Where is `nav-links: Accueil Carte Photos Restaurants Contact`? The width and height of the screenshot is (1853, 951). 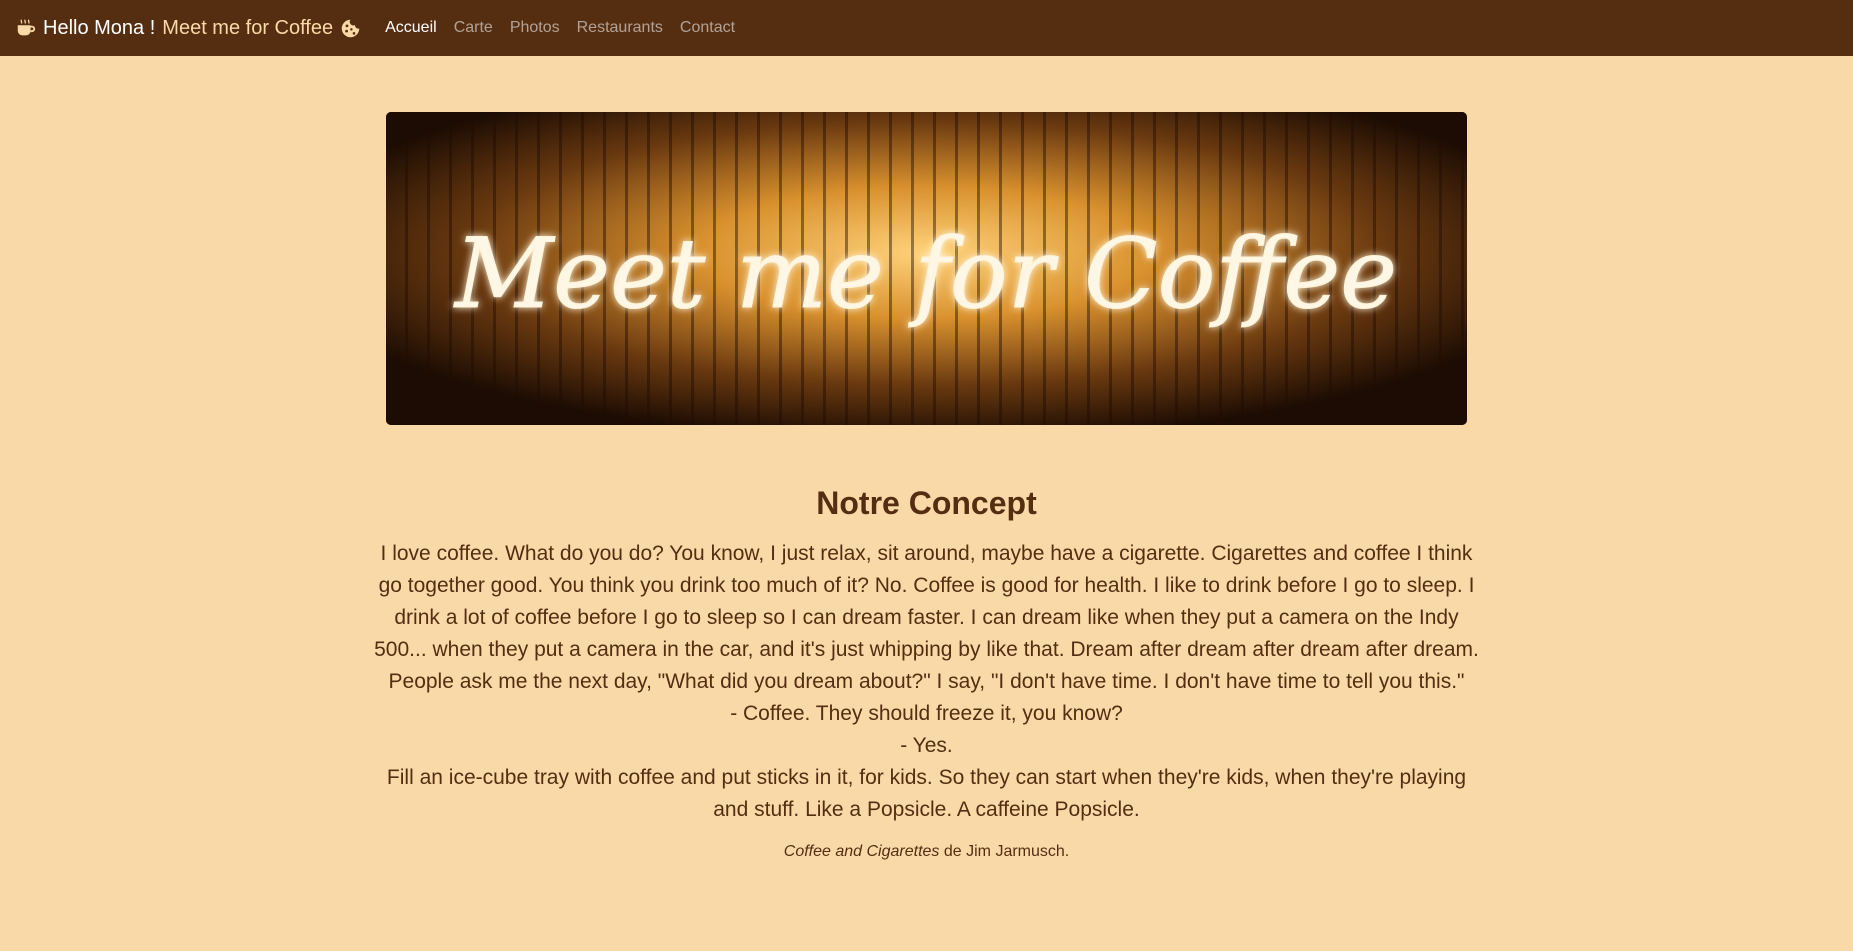 nav-links: Accueil Carte Photos Restaurants Contact is located at coordinates (568, 28).